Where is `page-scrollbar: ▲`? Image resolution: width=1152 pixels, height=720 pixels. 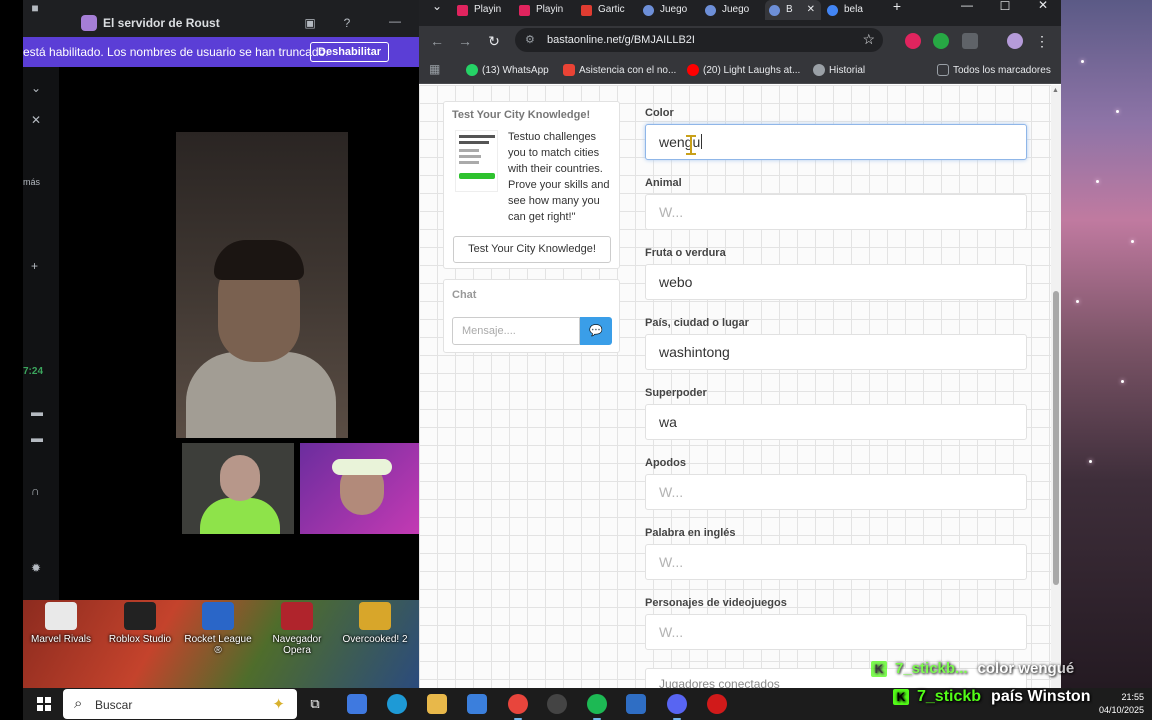
page-scrollbar: ▲ is located at coordinates (1056, 386).